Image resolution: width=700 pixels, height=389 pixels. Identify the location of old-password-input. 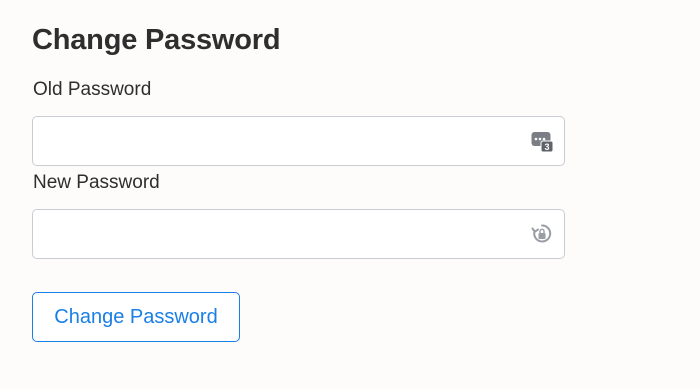
(298, 141).